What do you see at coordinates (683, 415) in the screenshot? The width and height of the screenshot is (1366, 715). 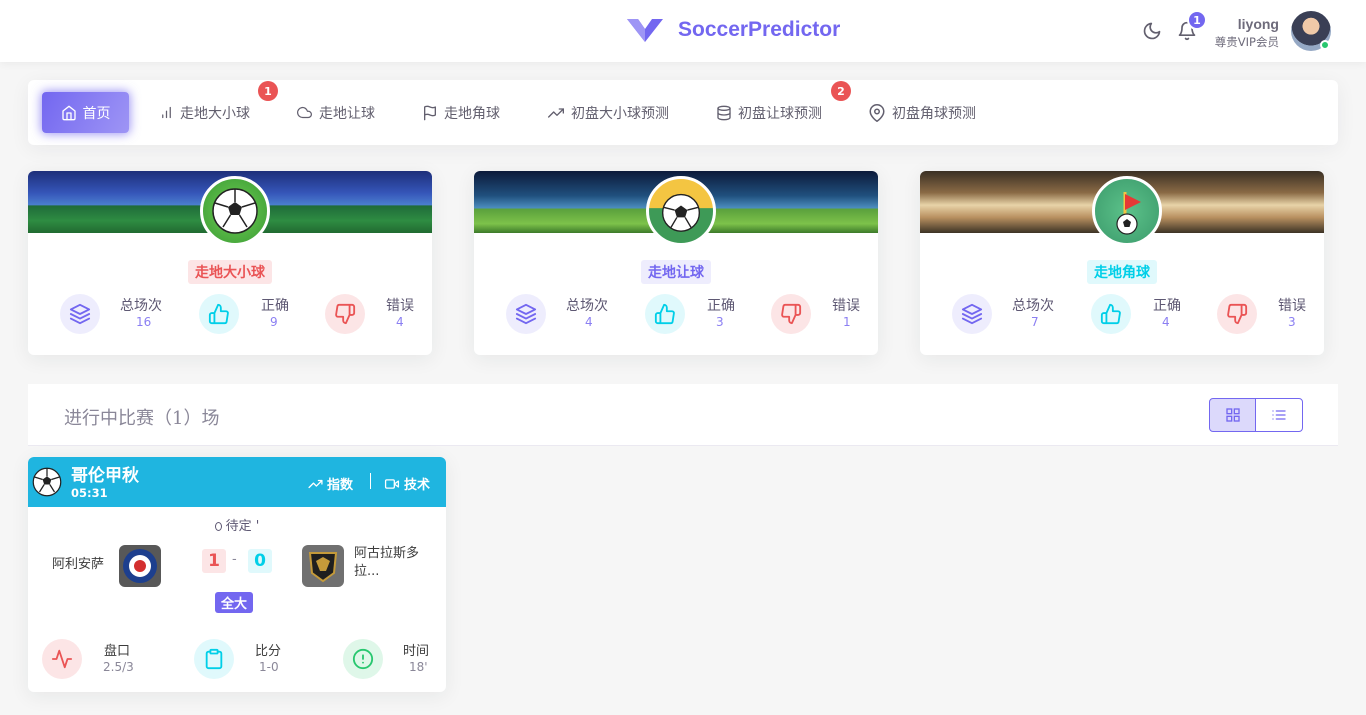 I see `live-matches-header: 进行中比赛（1）场` at bounding box center [683, 415].